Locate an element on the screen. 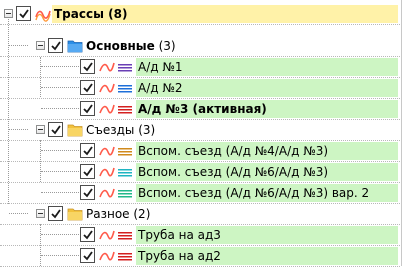 The height and width of the screenshot is (267, 402). tree-node-route: Труба на ад2 is located at coordinates (200, 256).